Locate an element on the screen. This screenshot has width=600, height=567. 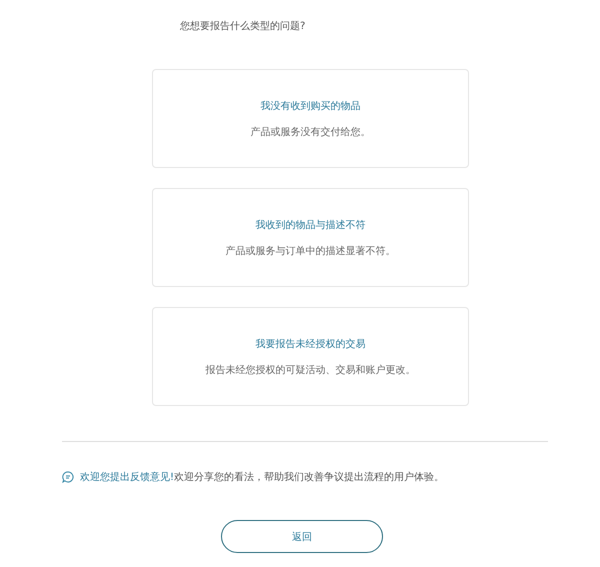
option-card: 我收到的物品与描述不符 产品或服务与订单中的描述显著不符。 is located at coordinates (310, 237).